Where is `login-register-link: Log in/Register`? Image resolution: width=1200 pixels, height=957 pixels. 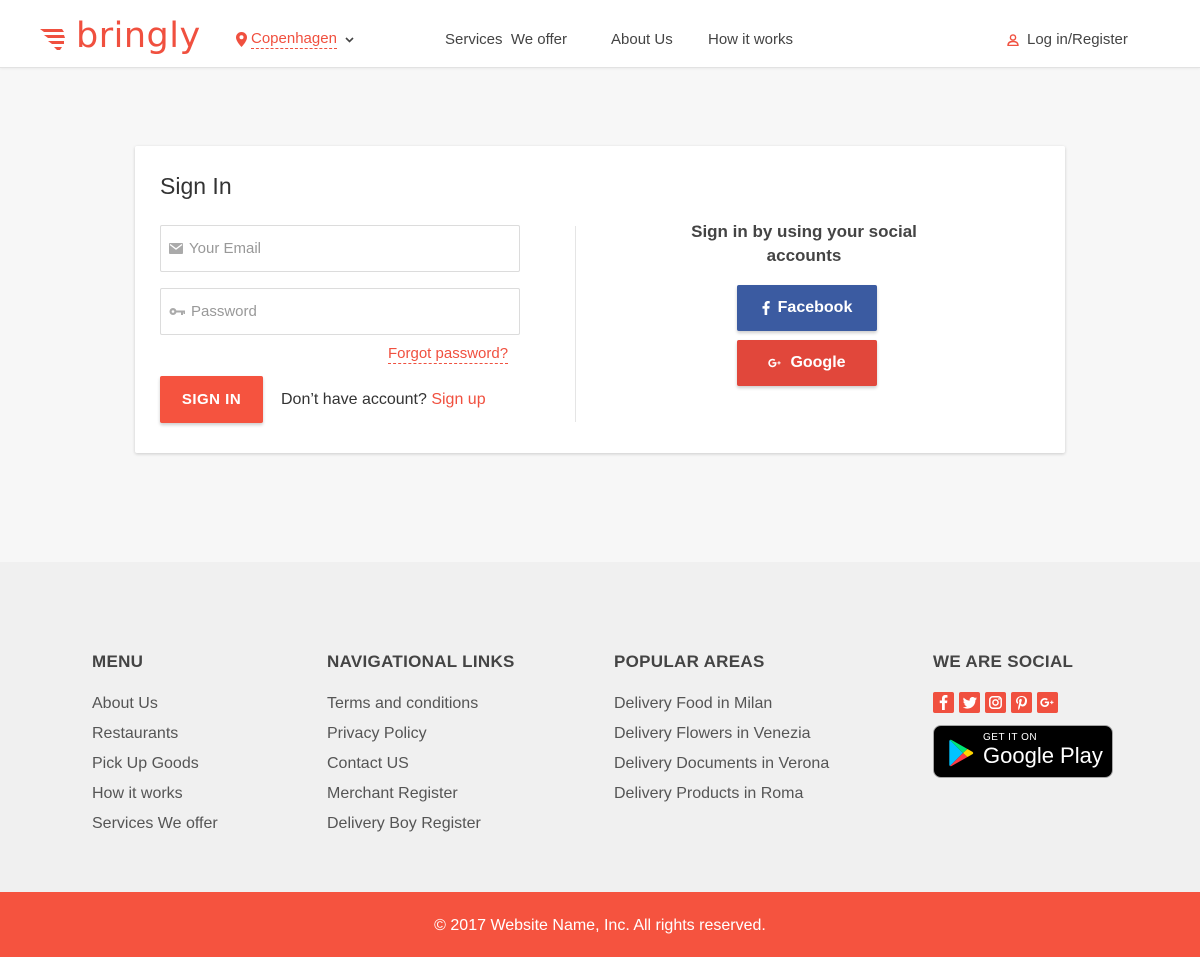 login-register-link: Log in/Register is located at coordinates (1067, 39).